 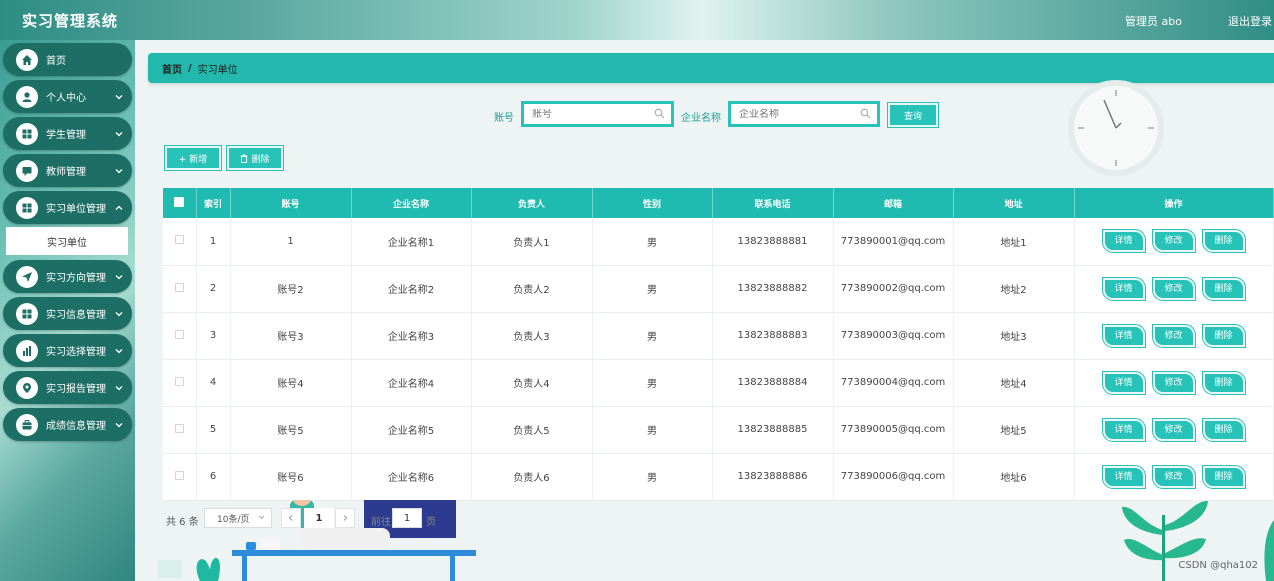 What do you see at coordinates (1014, 382) in the screenshot?
I see `cell-address: 地址4` at bounding box center [1014, 382].